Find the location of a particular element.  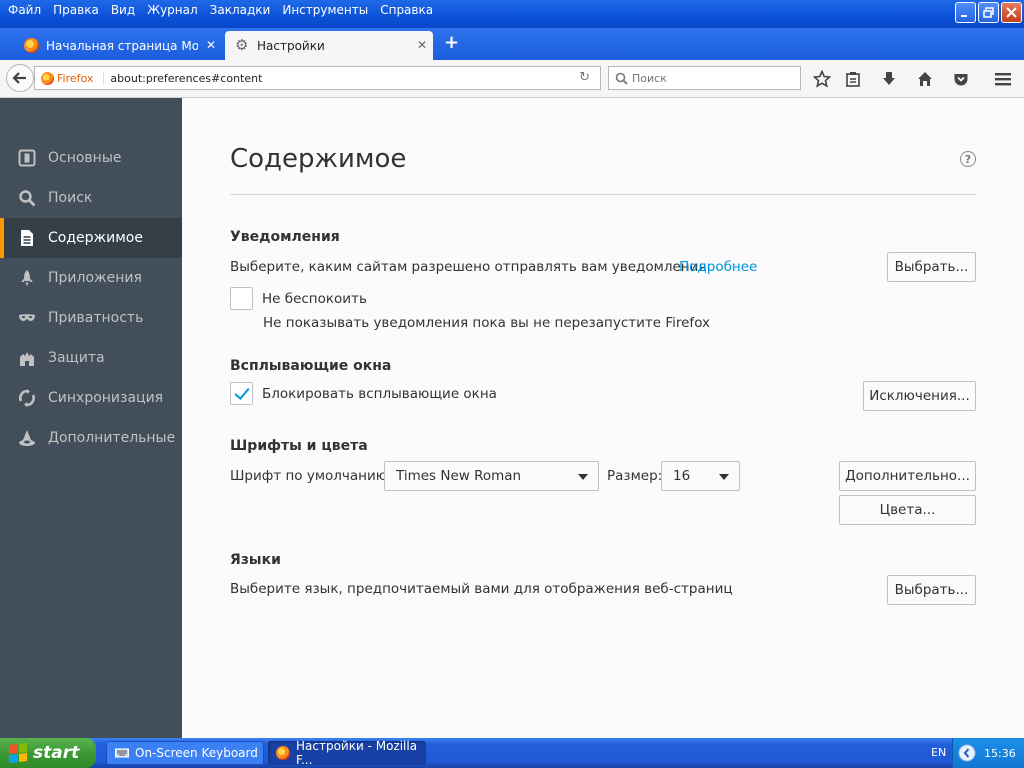

windows-logo-icon is located at coordinates (18, 753).